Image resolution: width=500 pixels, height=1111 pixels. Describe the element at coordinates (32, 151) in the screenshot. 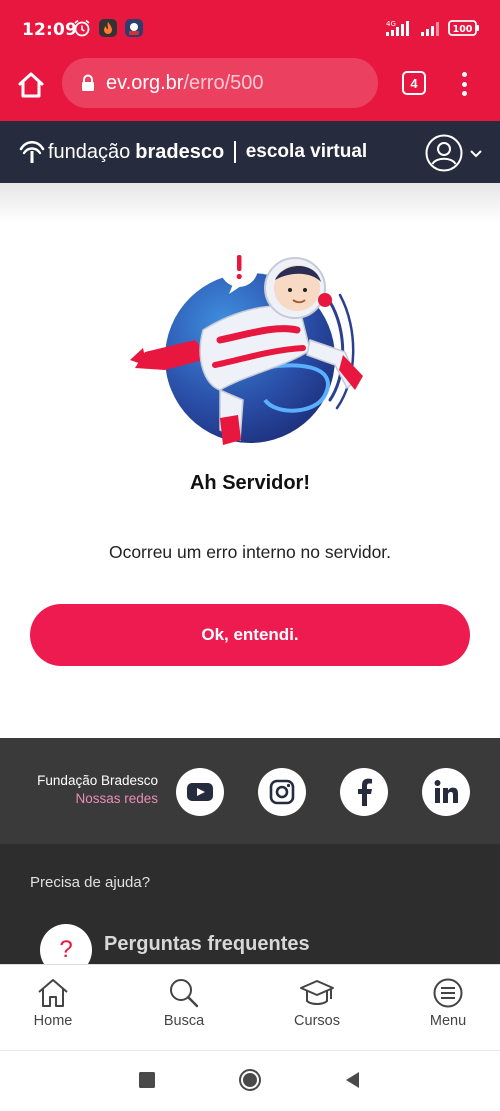

I see `bradesco-tree-icon` at that location.